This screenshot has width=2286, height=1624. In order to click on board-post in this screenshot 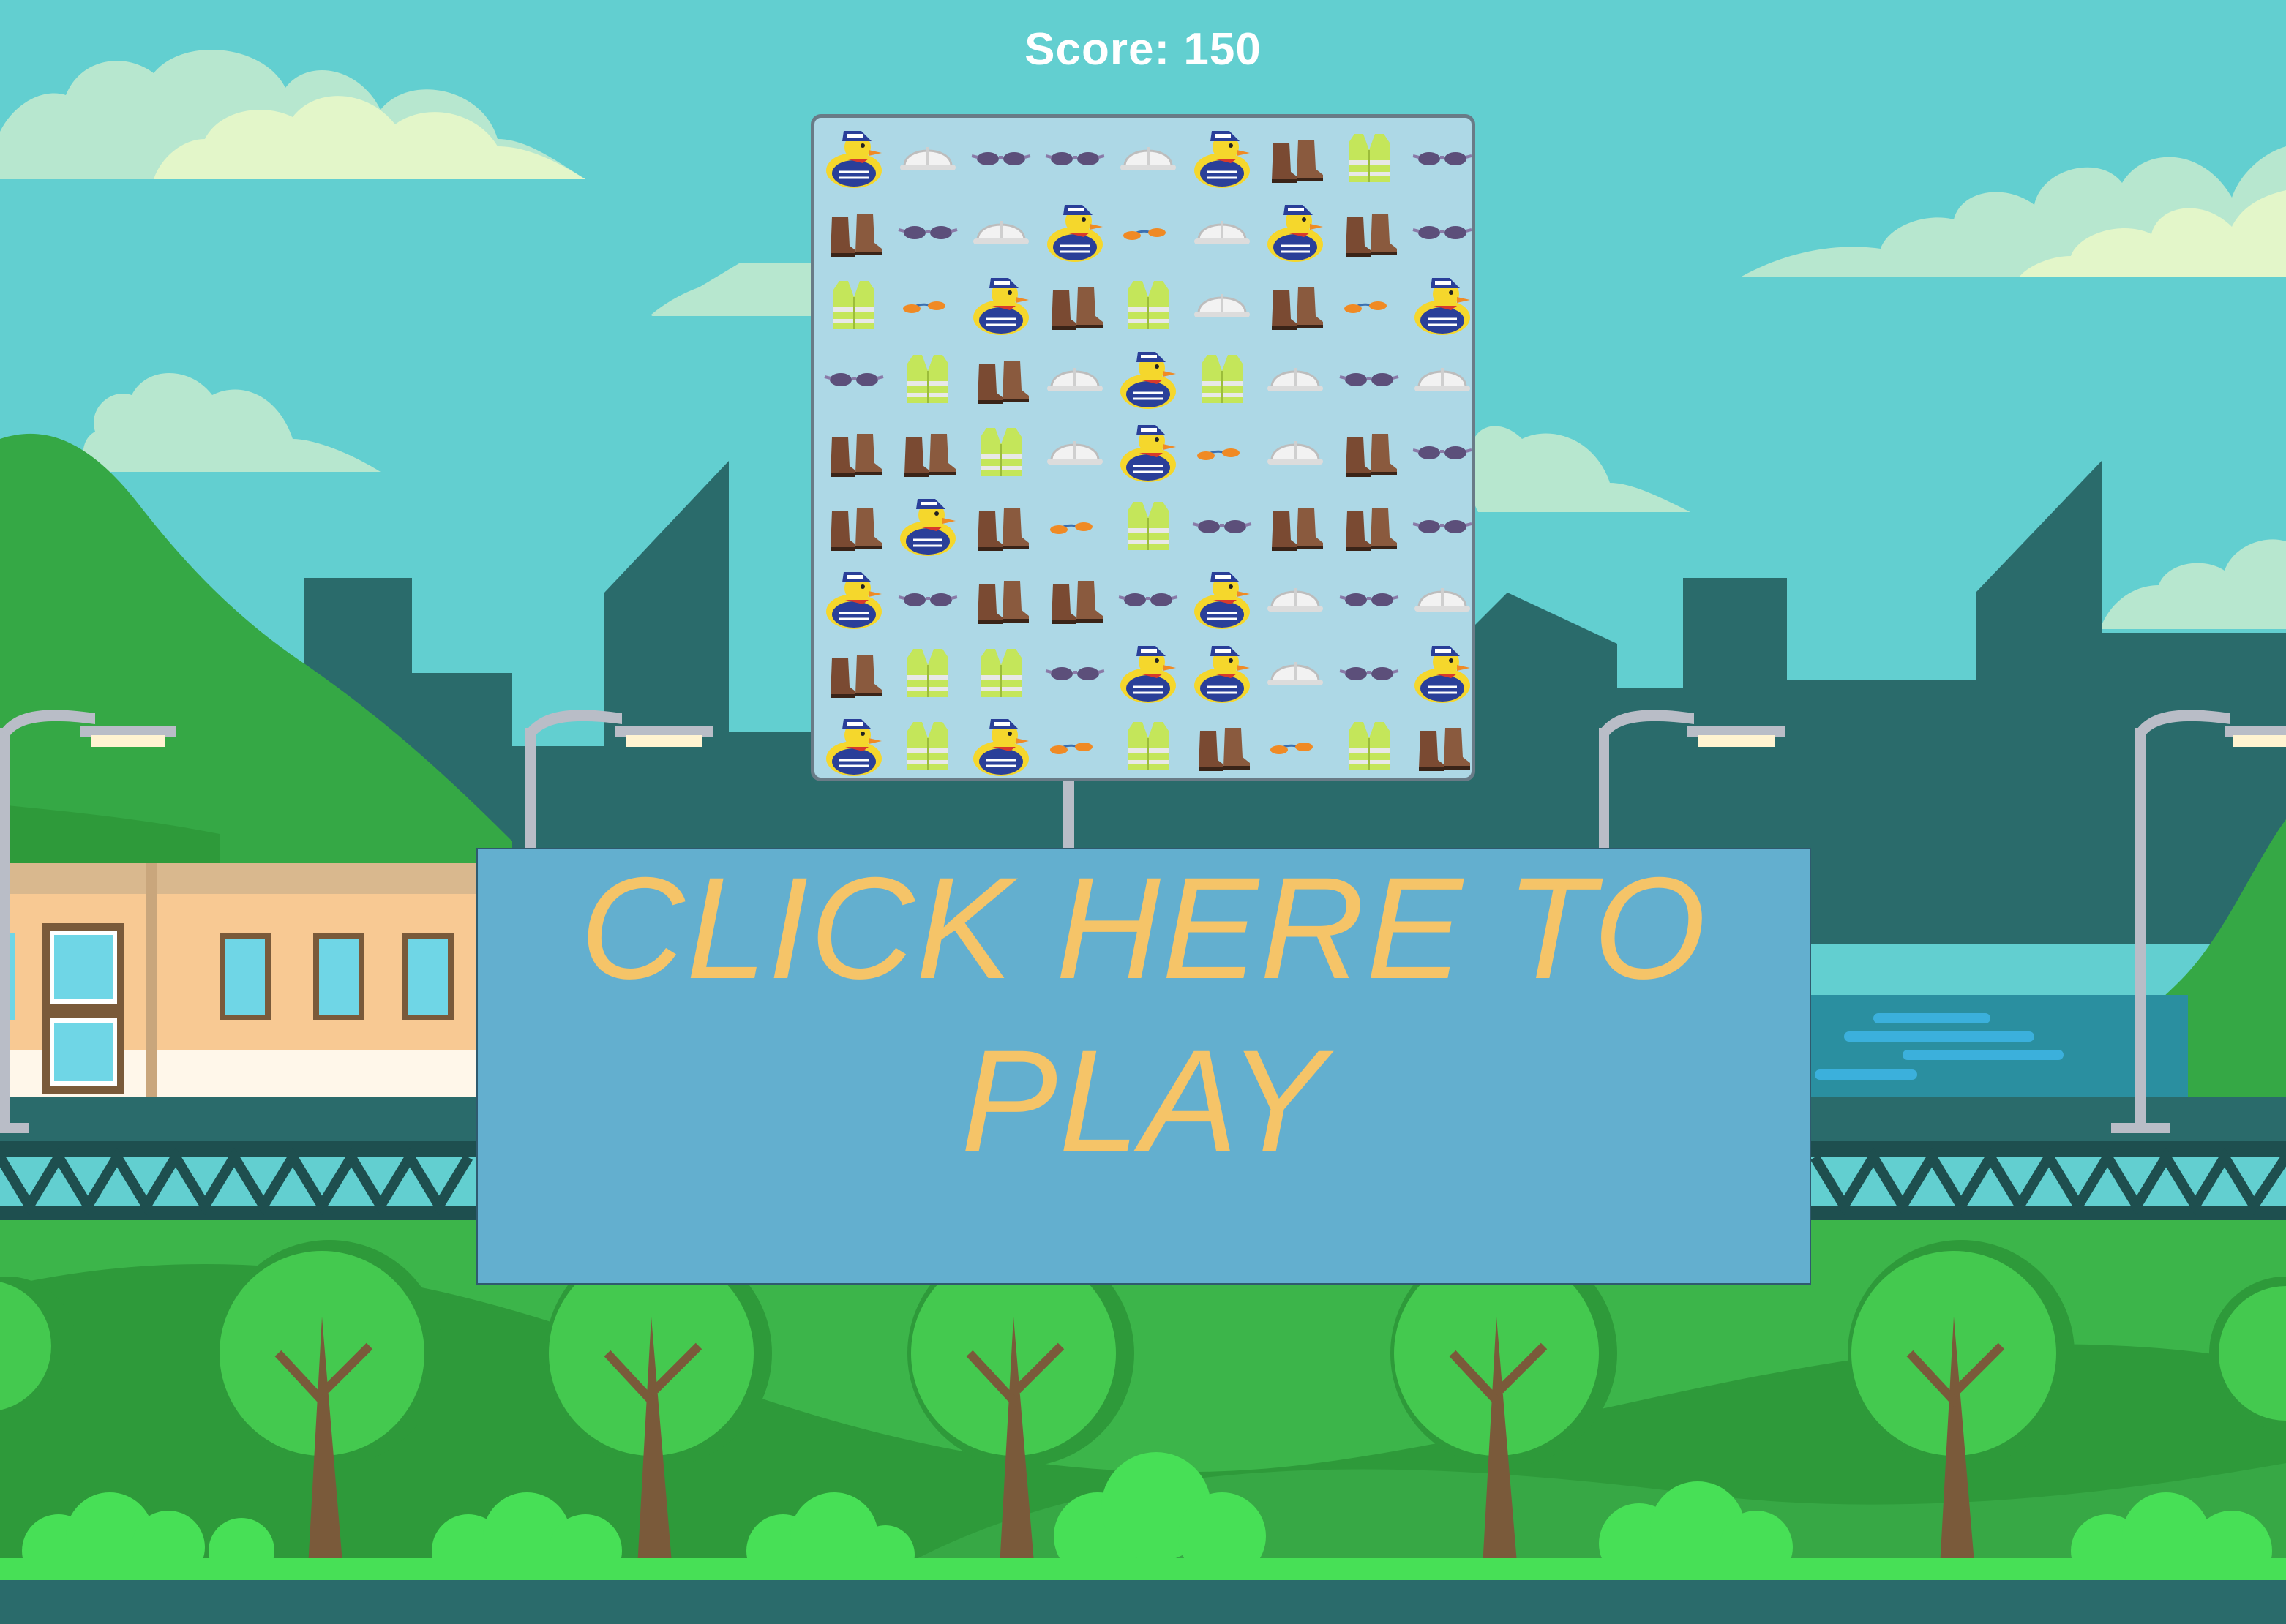, I will do `click(1068, 816)`.